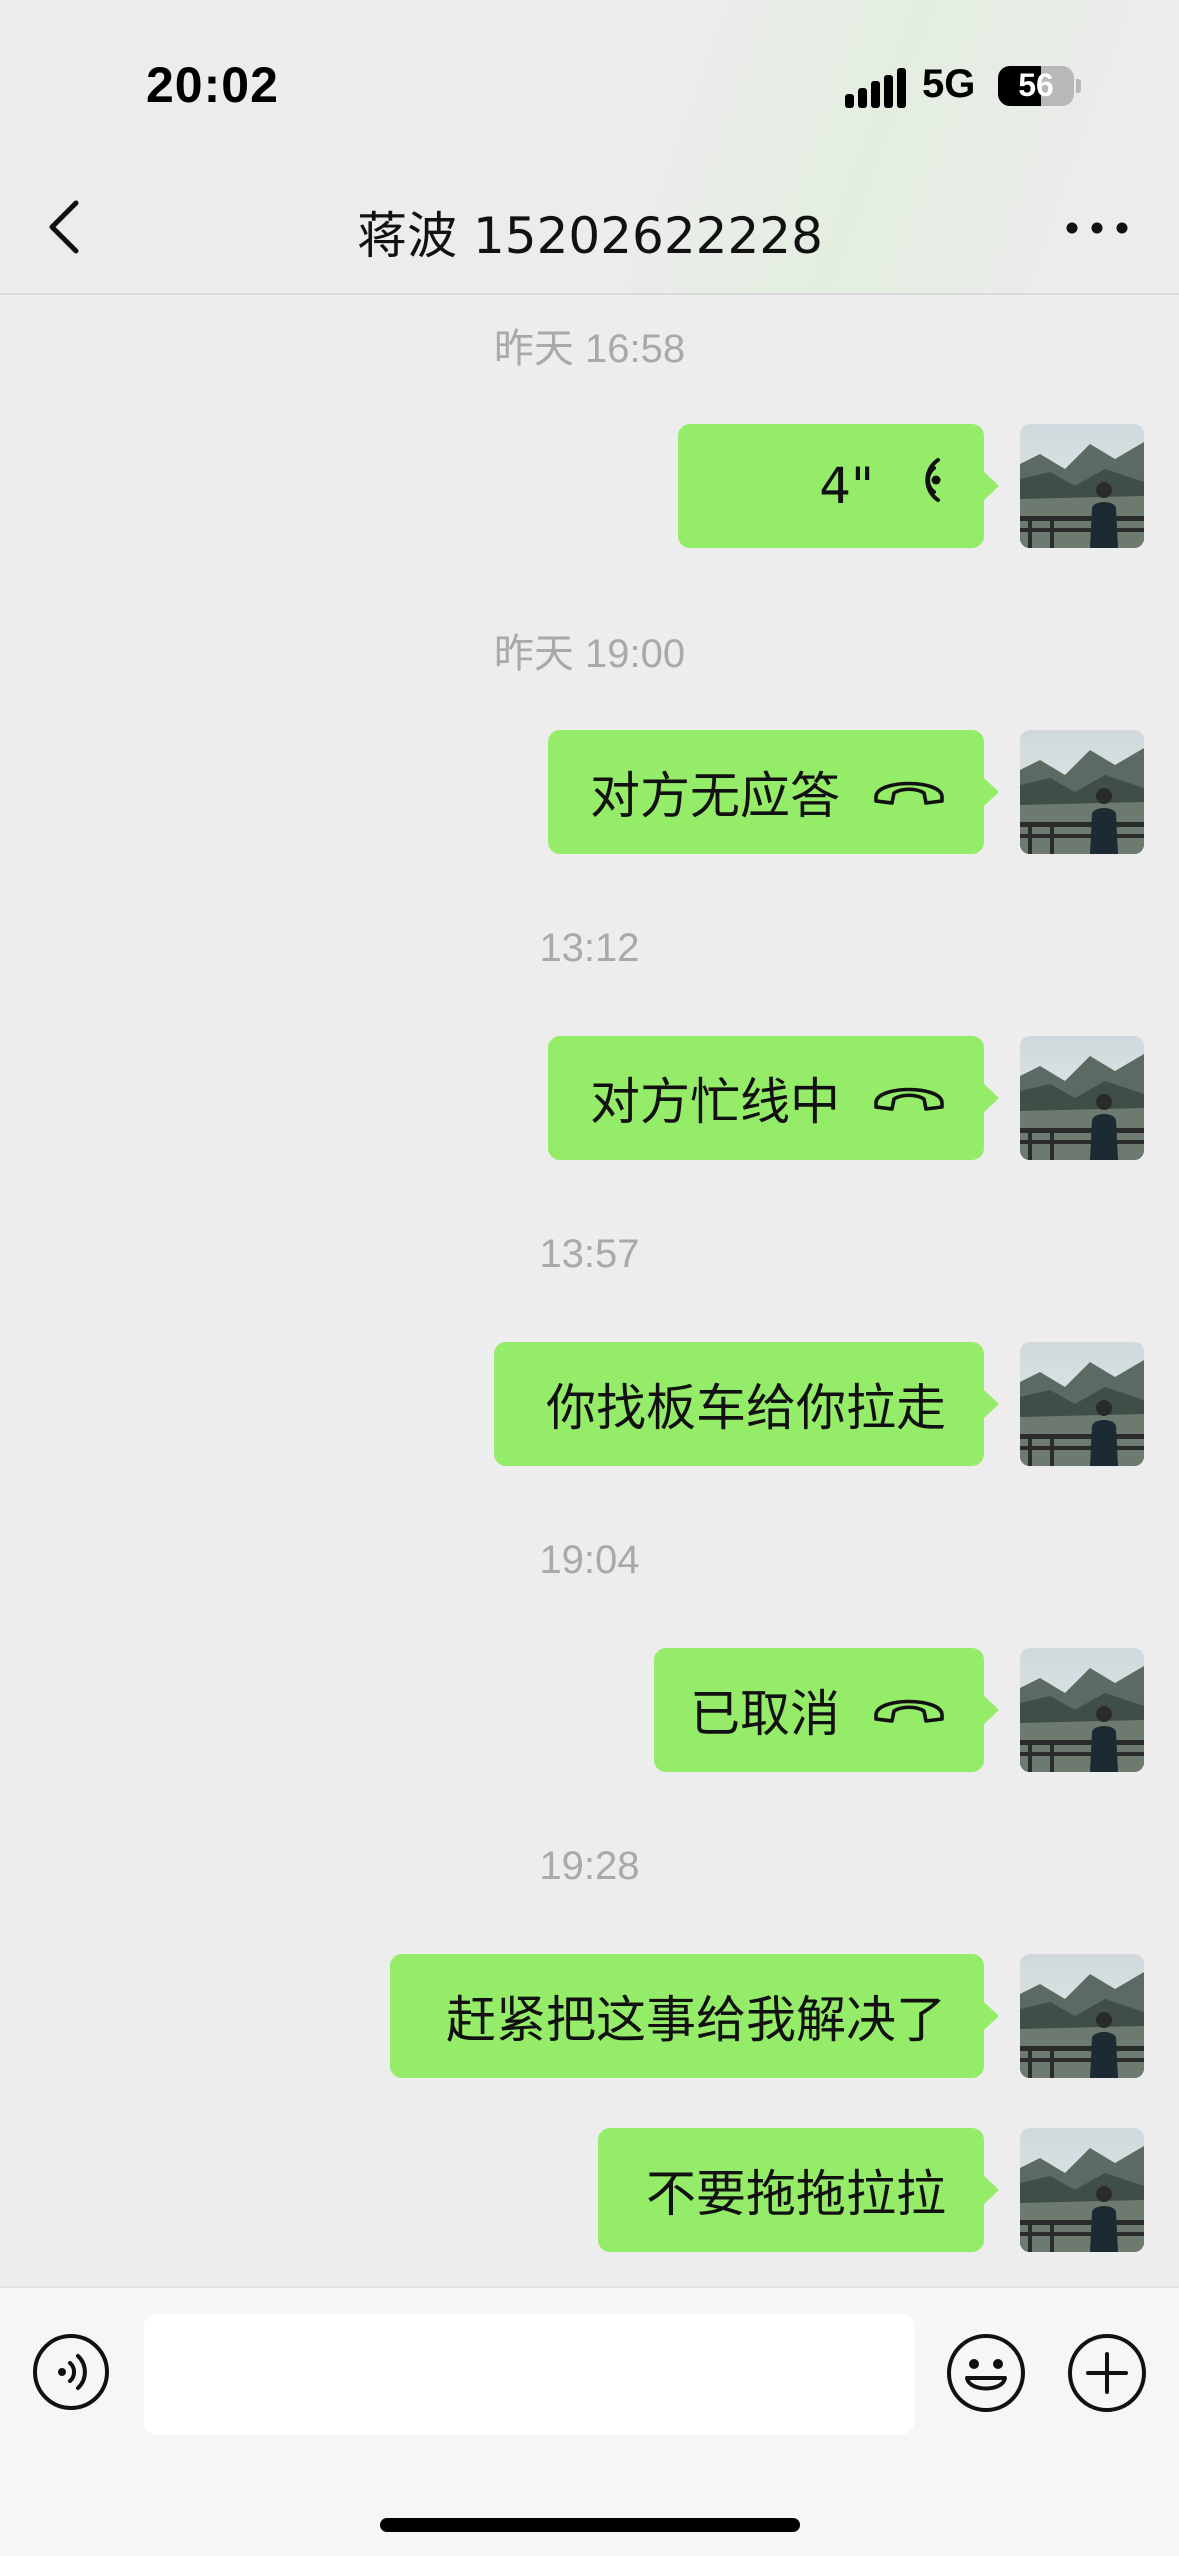 Image resolution: width=1179 pixels, height=2556 pixels. Describe the element at coordinates (949, 84) in the screenshot. I see `network-type: 5G` at that location.